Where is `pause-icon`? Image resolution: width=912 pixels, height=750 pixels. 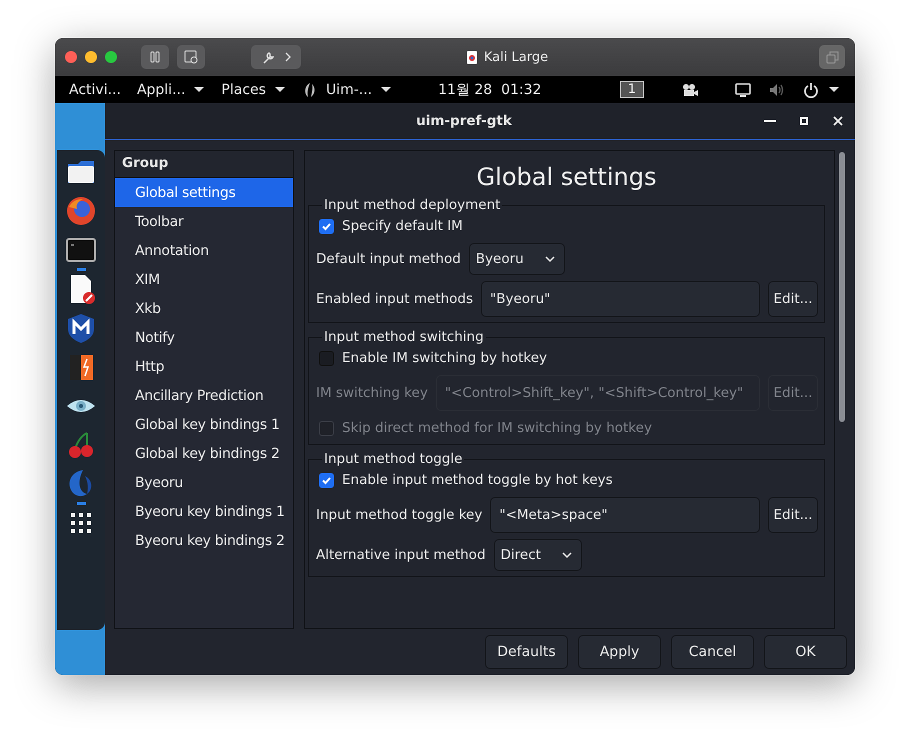
pause-icon is located at coordinates (155, 57).